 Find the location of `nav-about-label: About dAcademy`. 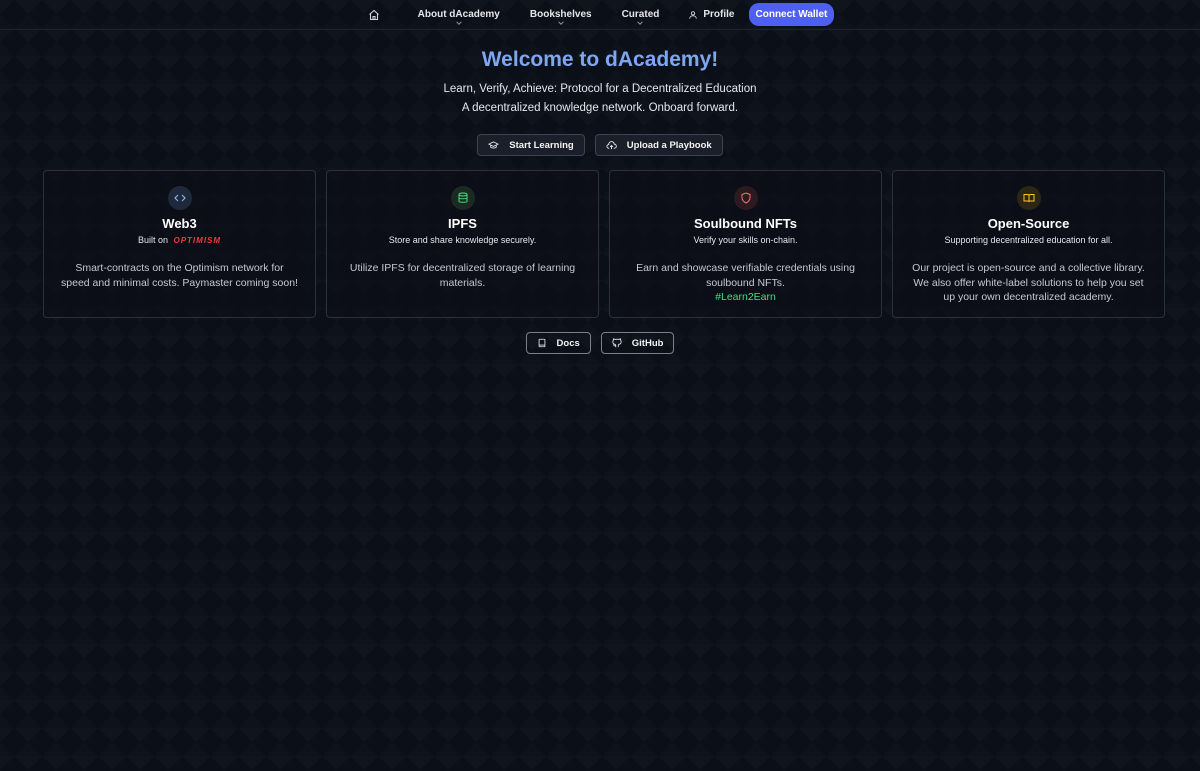

nav-about-label: About dAcademy is located at coordinates (458, 14).